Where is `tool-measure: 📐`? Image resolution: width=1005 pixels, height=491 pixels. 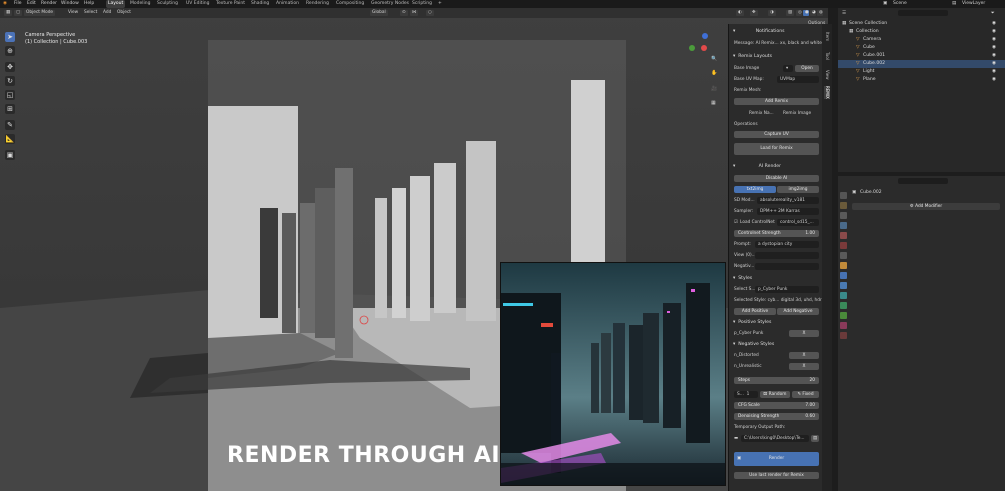 tool-measure: 📐 is located at coordinates (10, 139).